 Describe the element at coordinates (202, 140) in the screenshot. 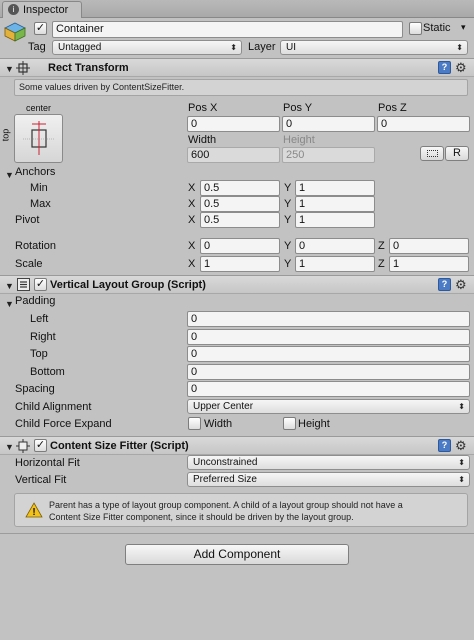

I see `width-header: Width` at that location.